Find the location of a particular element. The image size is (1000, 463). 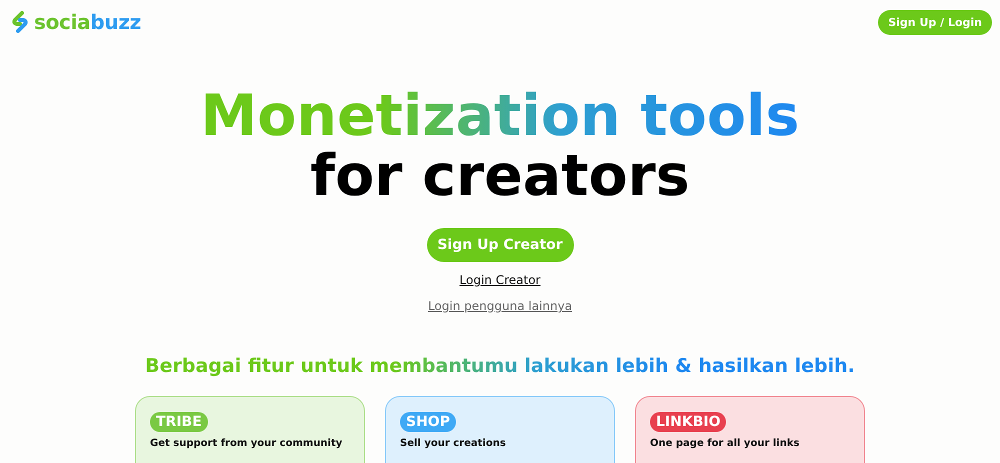

feature-tag: LINKBIO is located at coordinates (688, 422).